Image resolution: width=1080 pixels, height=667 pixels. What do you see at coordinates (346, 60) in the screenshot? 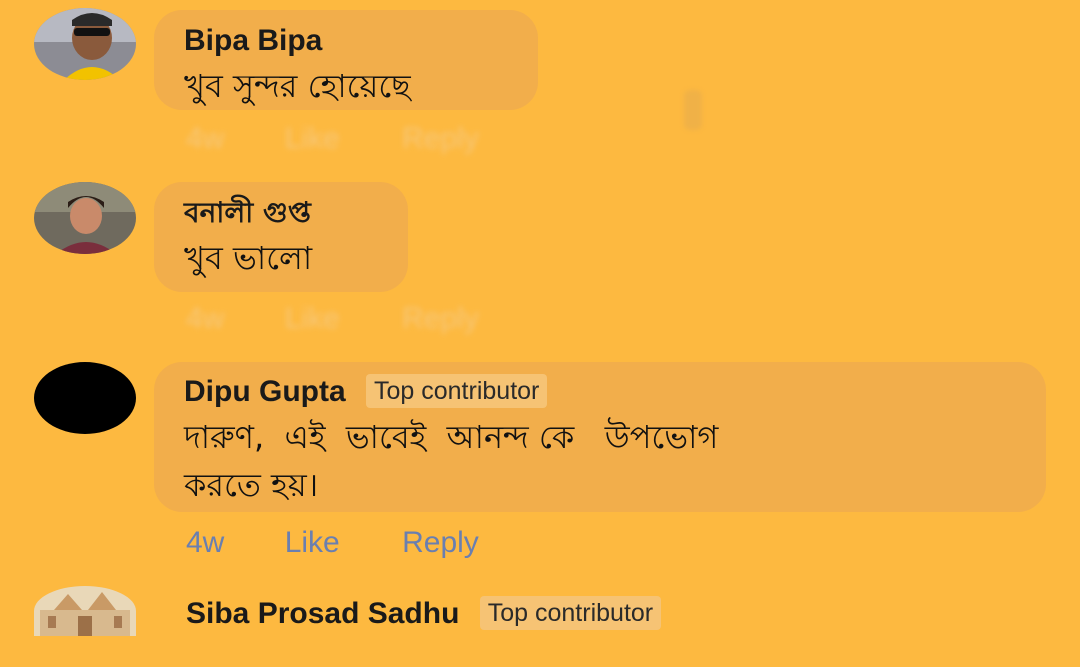
I see `comment-bubble: Bipa Bipa খুব সুন্দর হোয়েছে` at bounding box center [346, 60].